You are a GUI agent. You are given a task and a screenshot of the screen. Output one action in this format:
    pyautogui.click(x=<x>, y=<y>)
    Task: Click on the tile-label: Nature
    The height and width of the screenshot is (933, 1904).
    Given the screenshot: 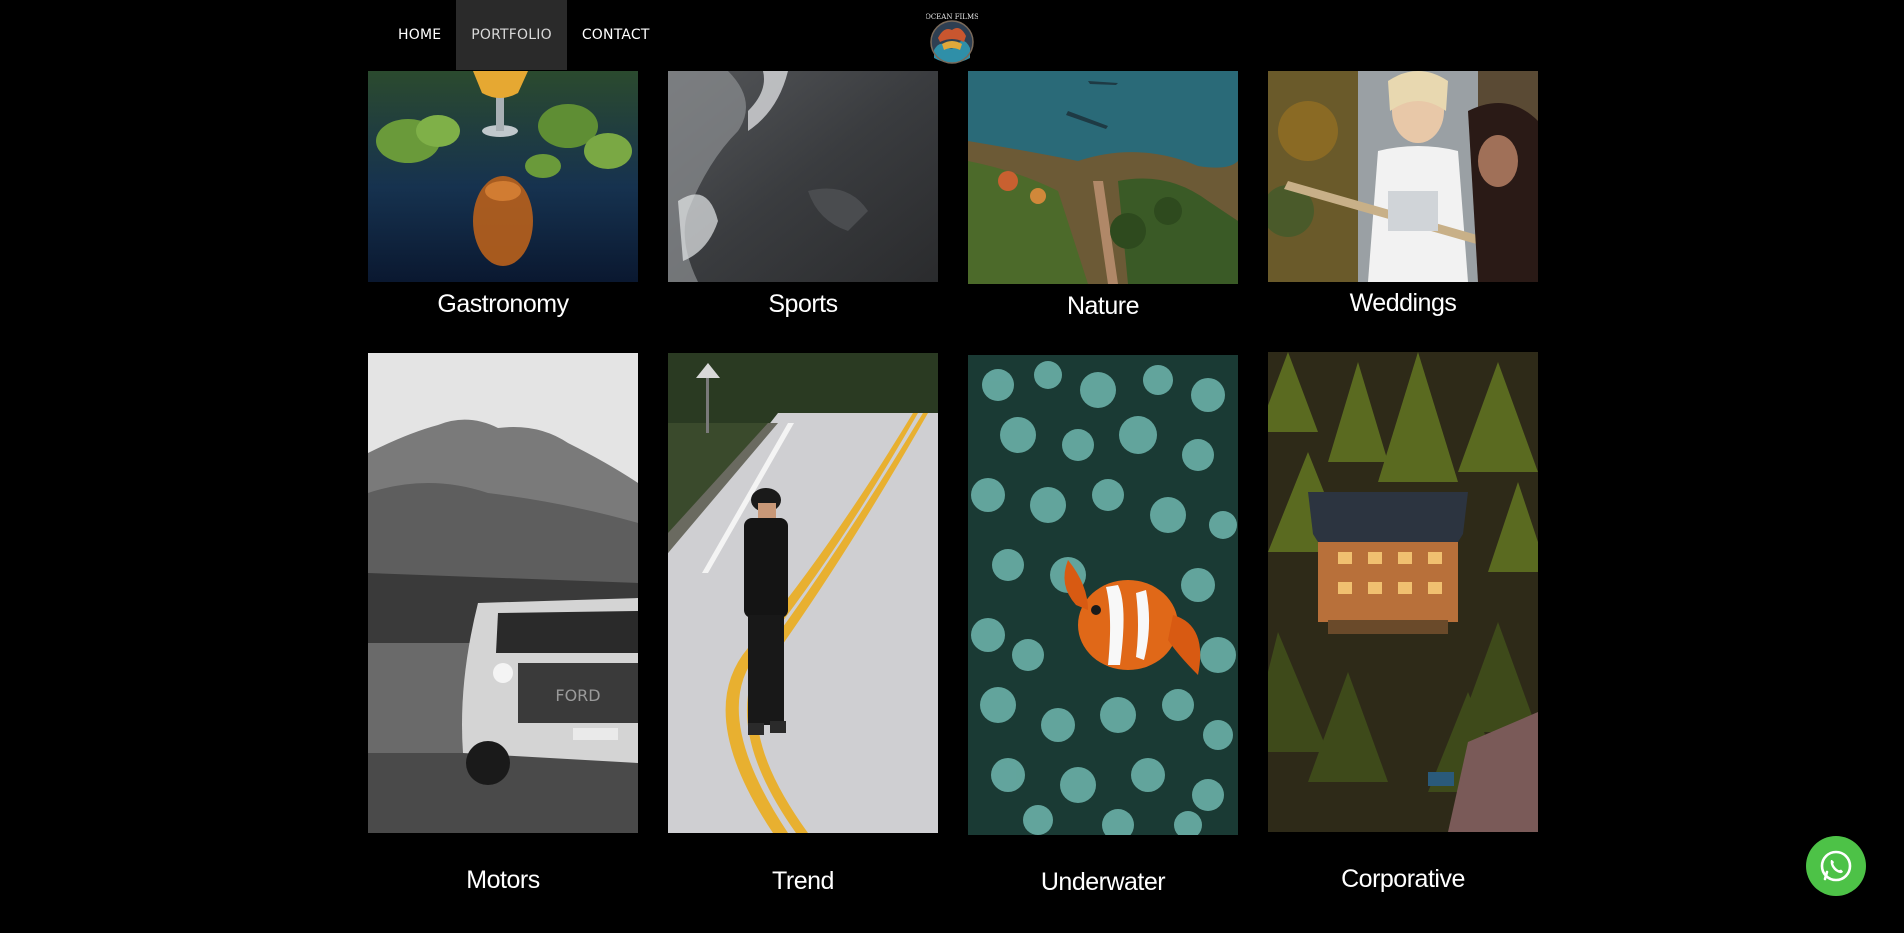 What is the action you would take?
    pyautogui.click(x=1103, y=306)
    